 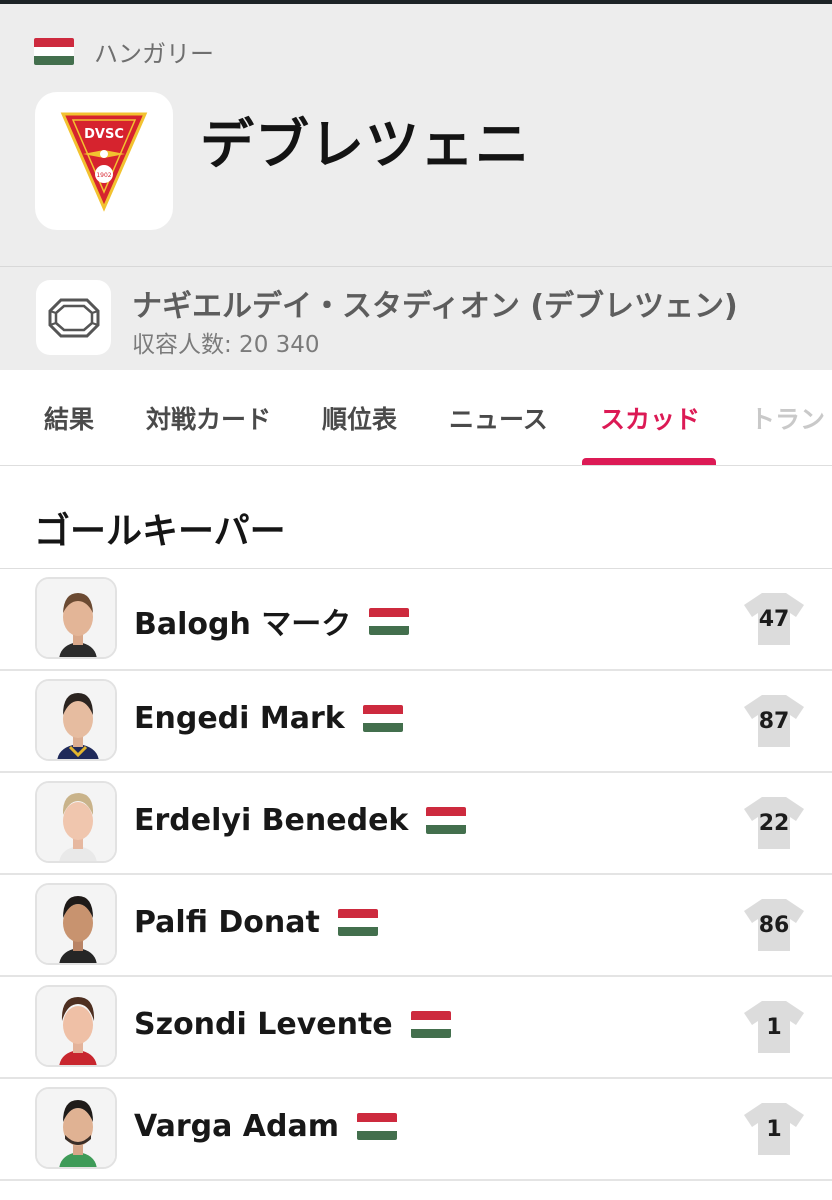 What do you see at coordinates (239, 718) in the screenshot?
I see `player-name: Engedi Mark` at bounding box center [239, 718].